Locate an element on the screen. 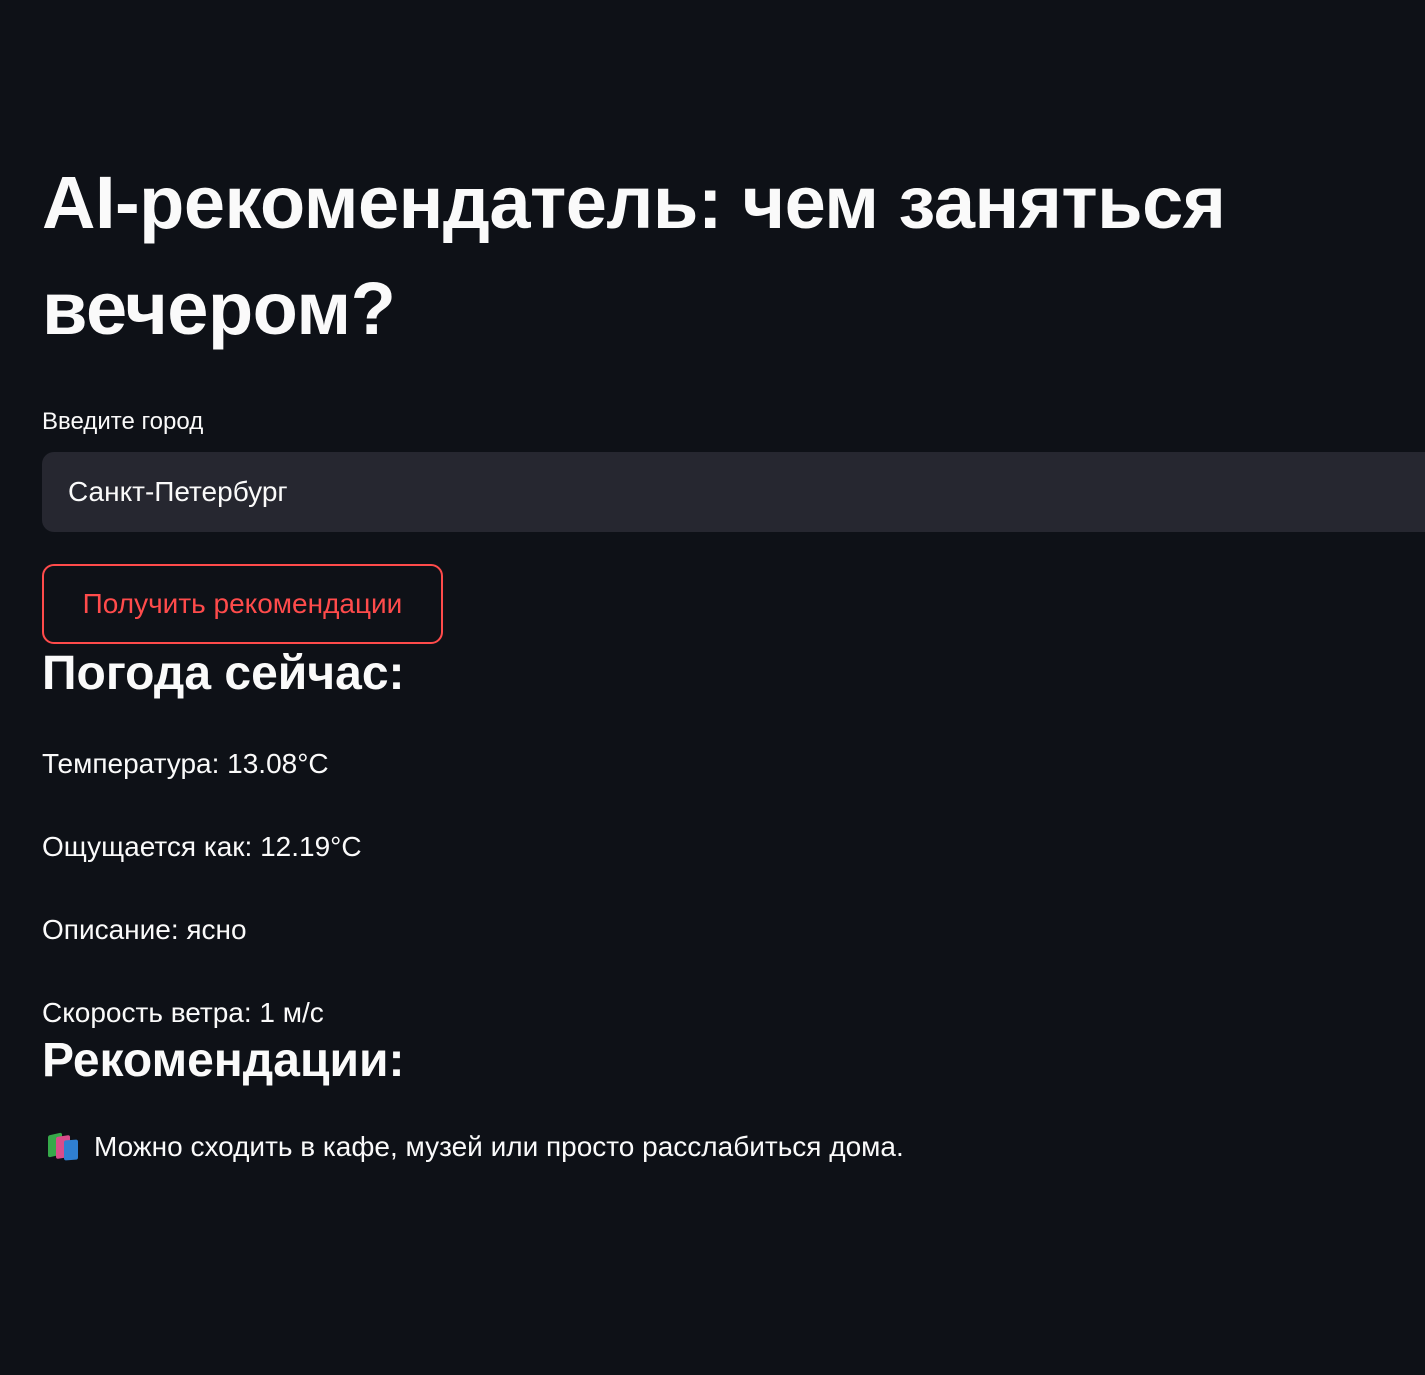  weather-heading: Погода сейчас: is located at coordinates (223, 673).